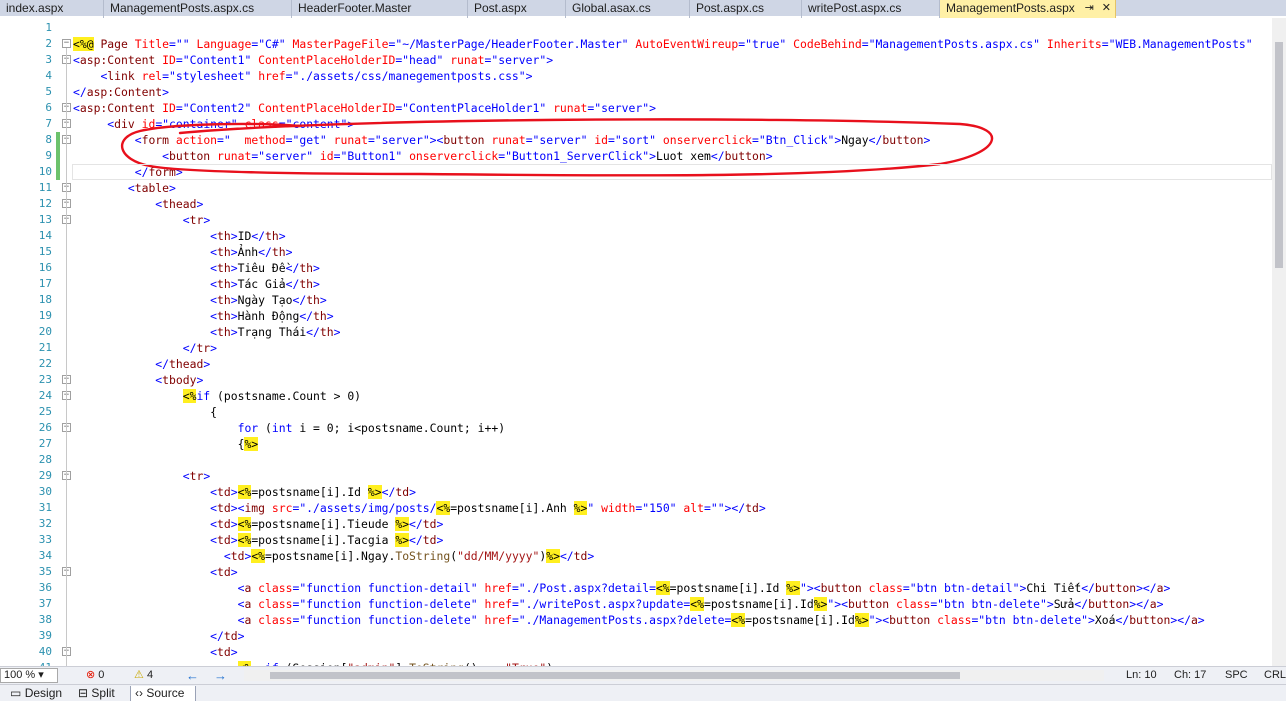 The width and height of the screenshot is (1286, 701). I want to click on close-icon: ✕, so click(1106, 8).